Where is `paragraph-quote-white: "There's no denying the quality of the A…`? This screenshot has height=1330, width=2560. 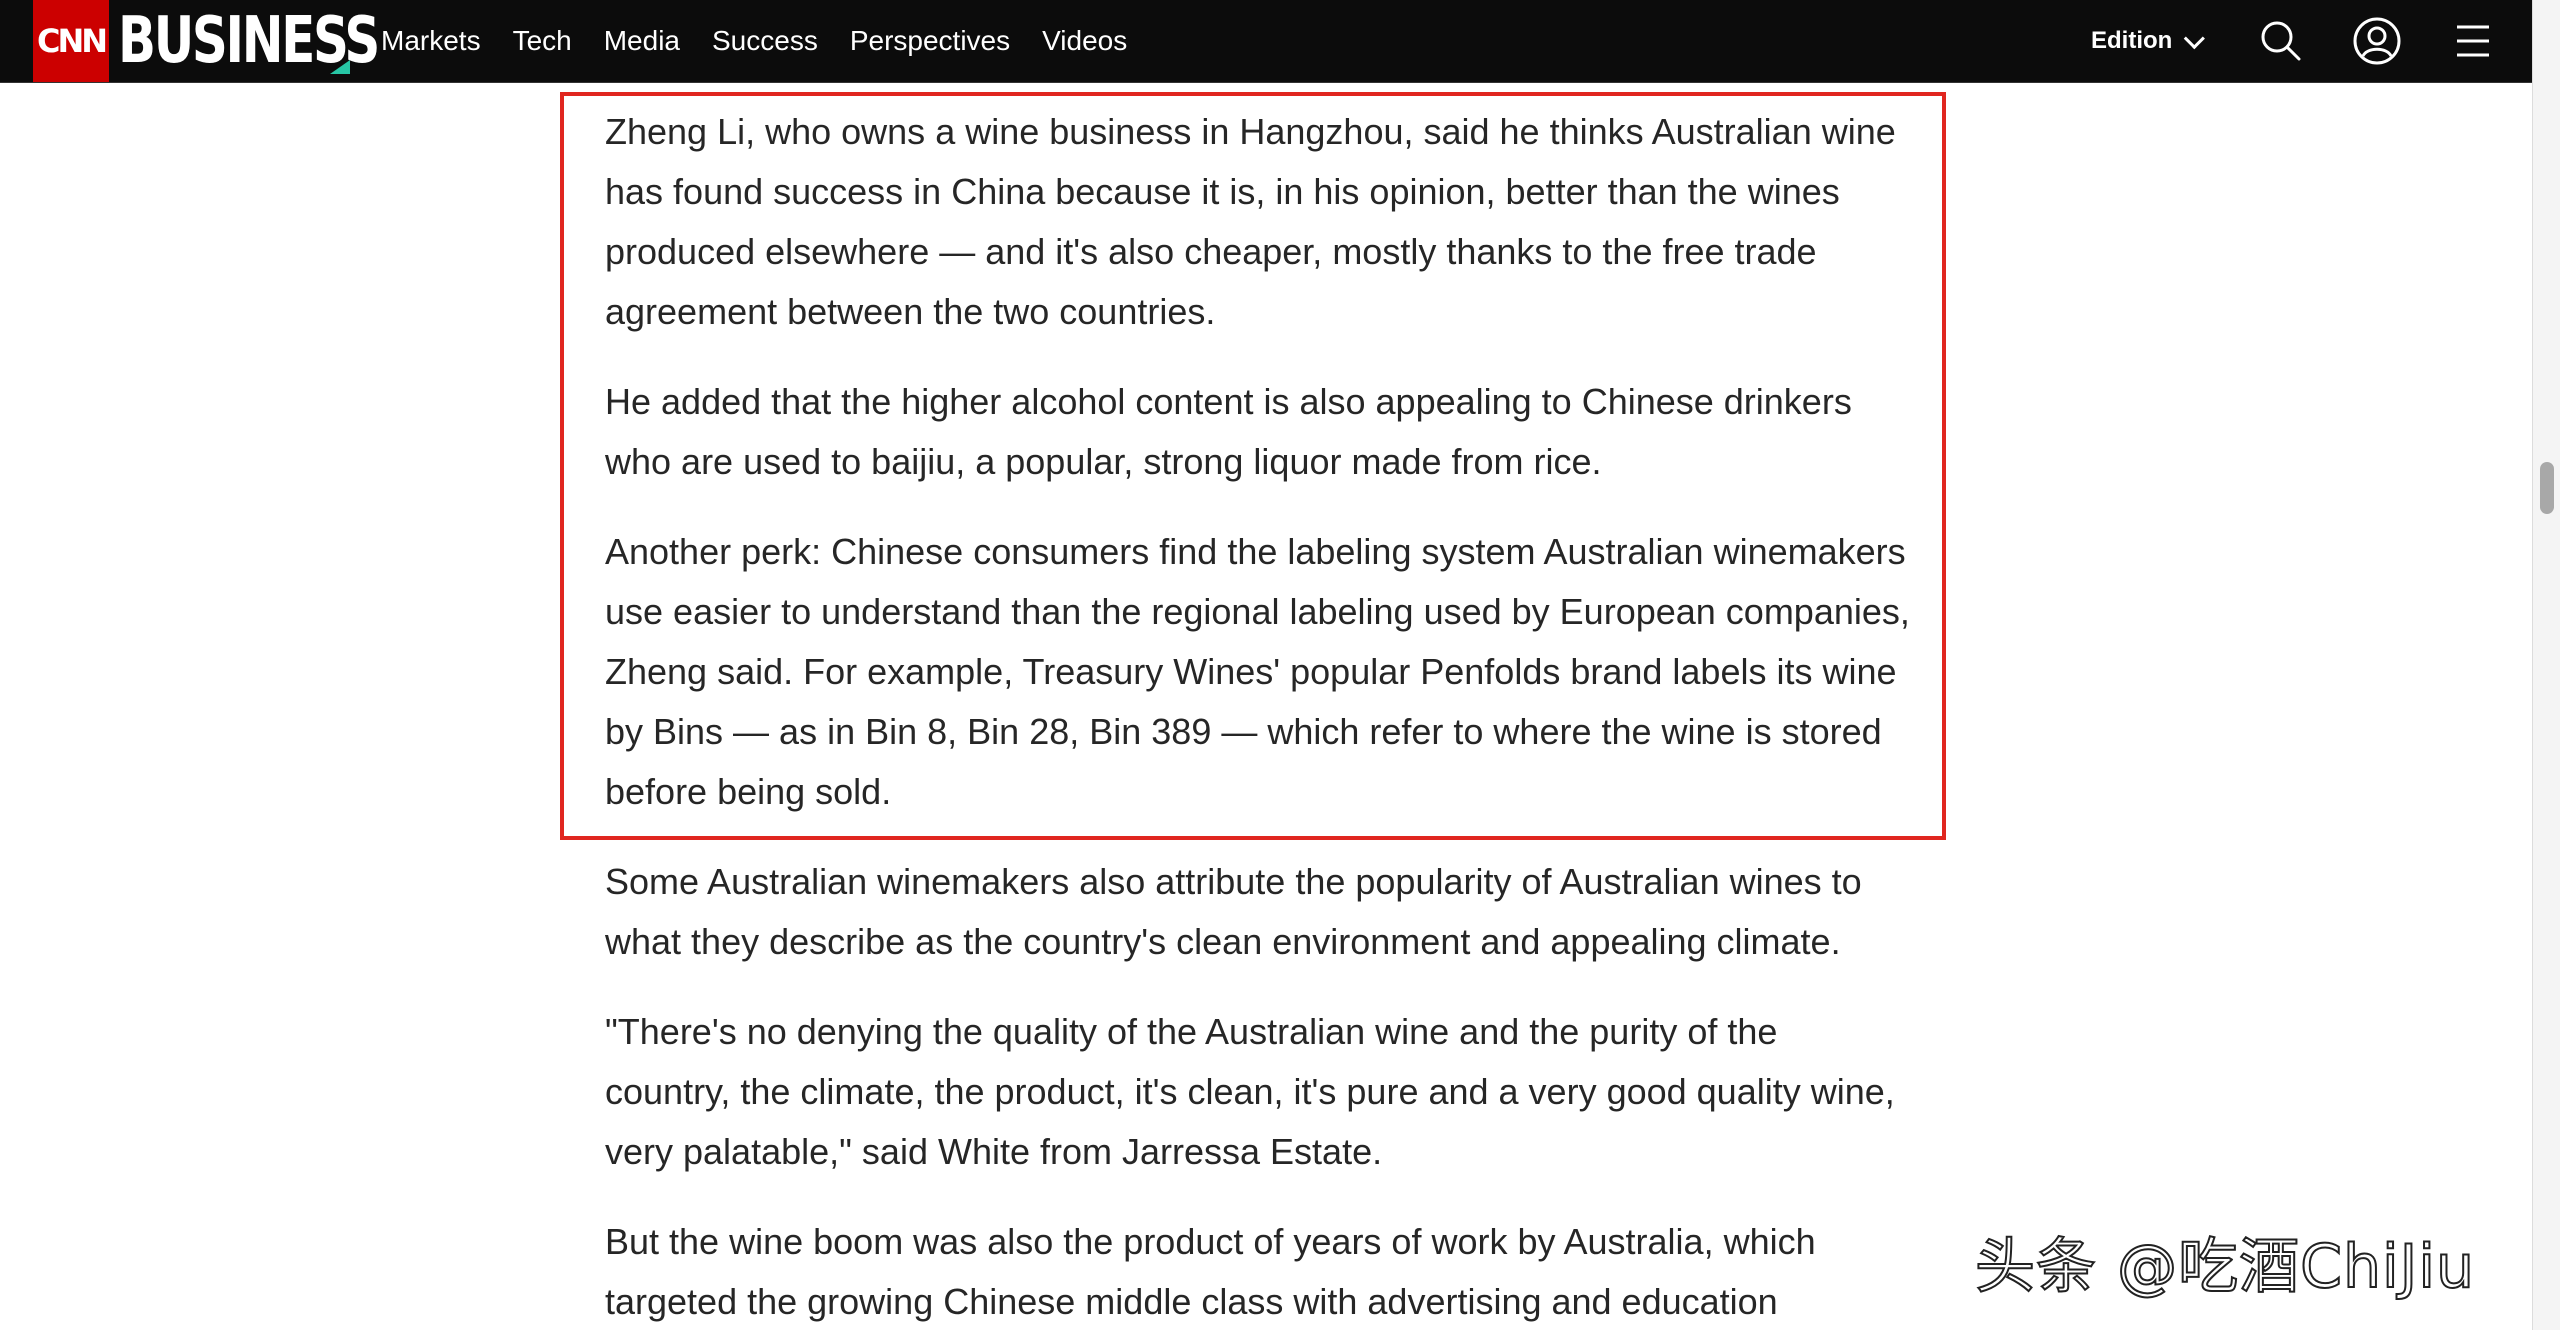 paragraph-quote-white: "There's no denying the quality of the A… is located at coordinates (1270, 1092).